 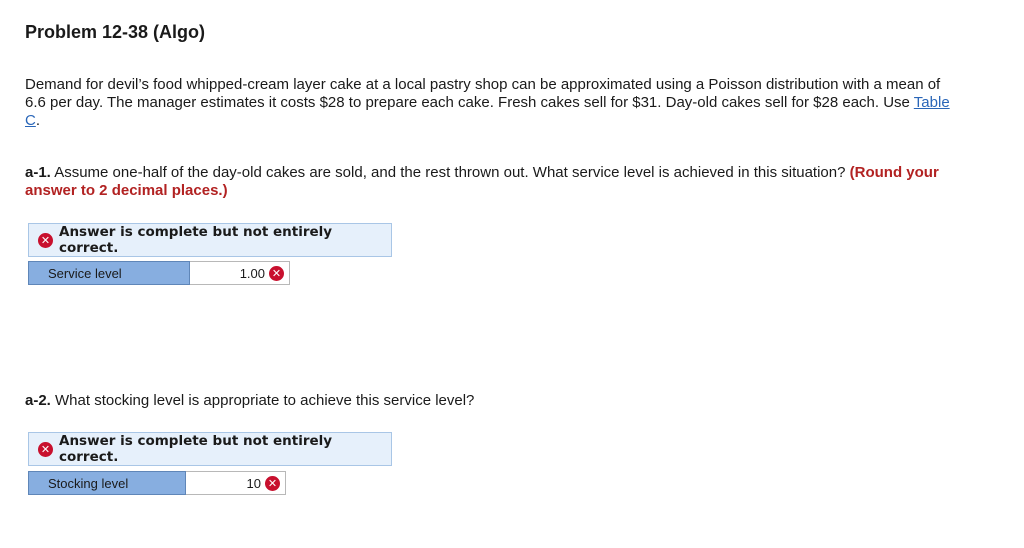 I want to click on stocking-level-value: 10, so click(x=253, y=483).